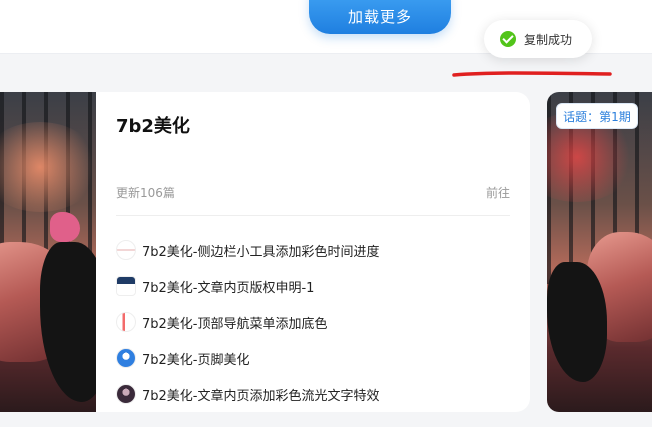 The image size is (652, 427). What do you see at coordinates (228, 286) in the screenshot?
I see `post-title: 7b2美化-文章内页版权申明-1` at bounding box center [228, 286].